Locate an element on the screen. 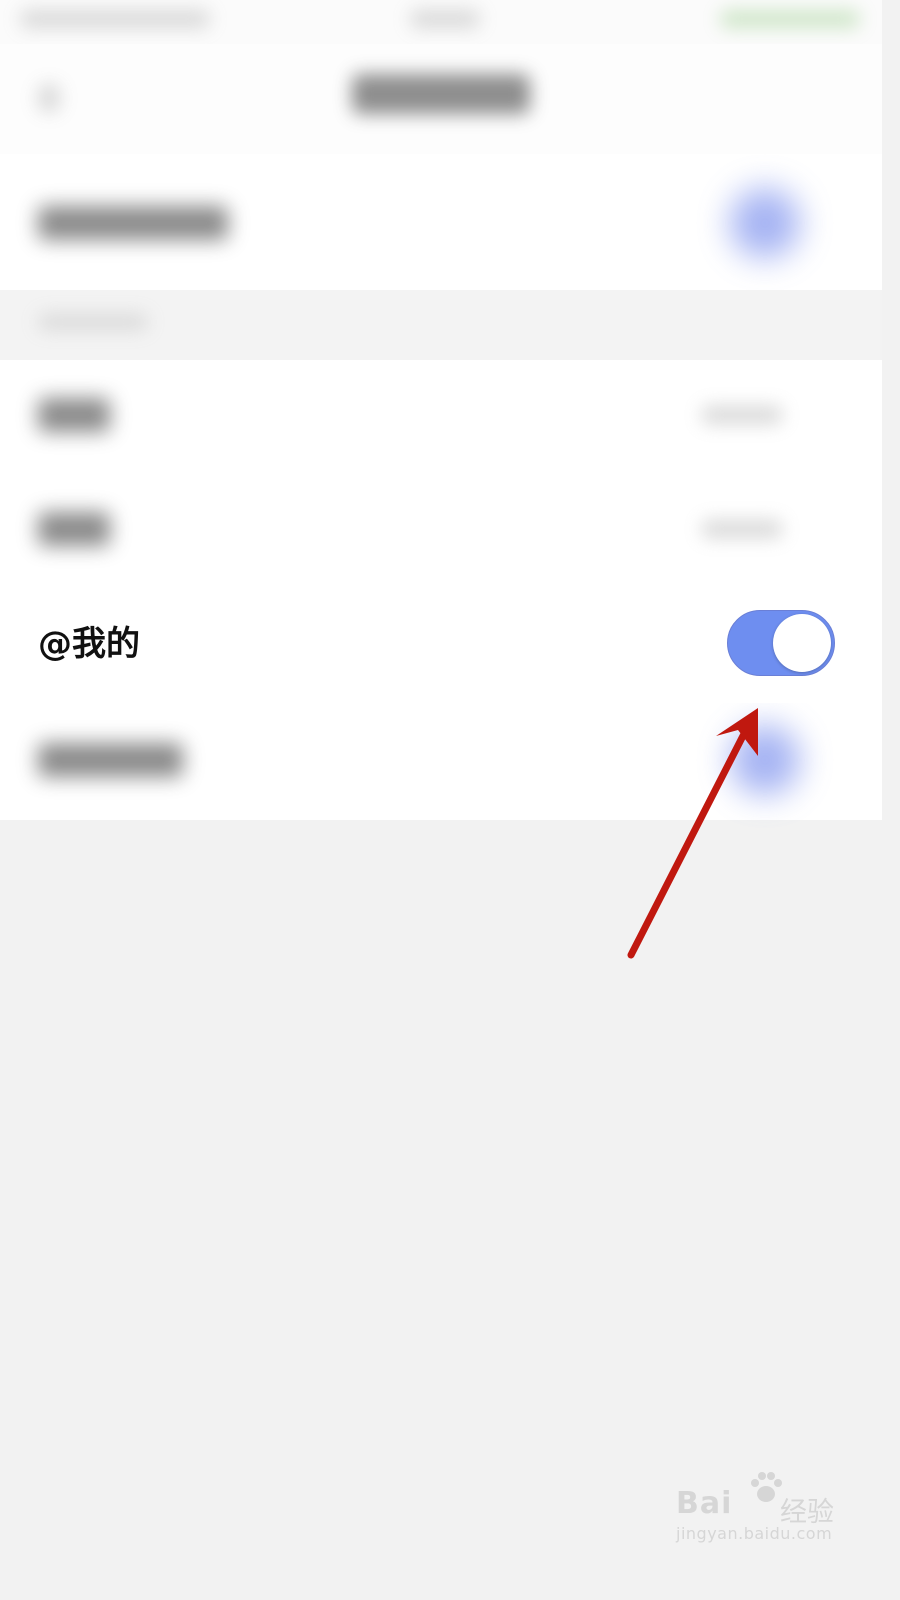  status-bar is located at coordinates (441, 22).